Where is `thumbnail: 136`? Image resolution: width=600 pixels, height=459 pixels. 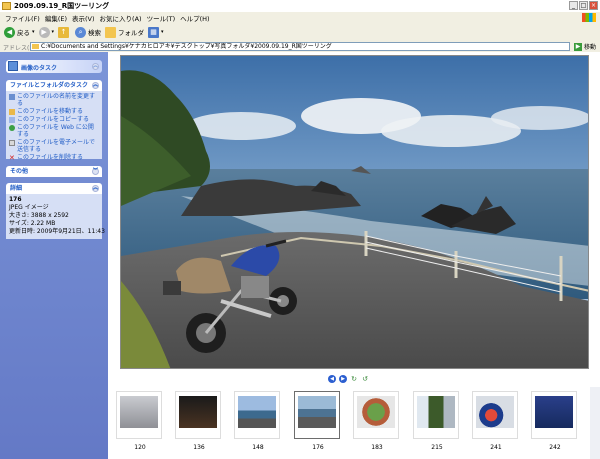
thumbnail: 136 is located at coordinates (198, 421).